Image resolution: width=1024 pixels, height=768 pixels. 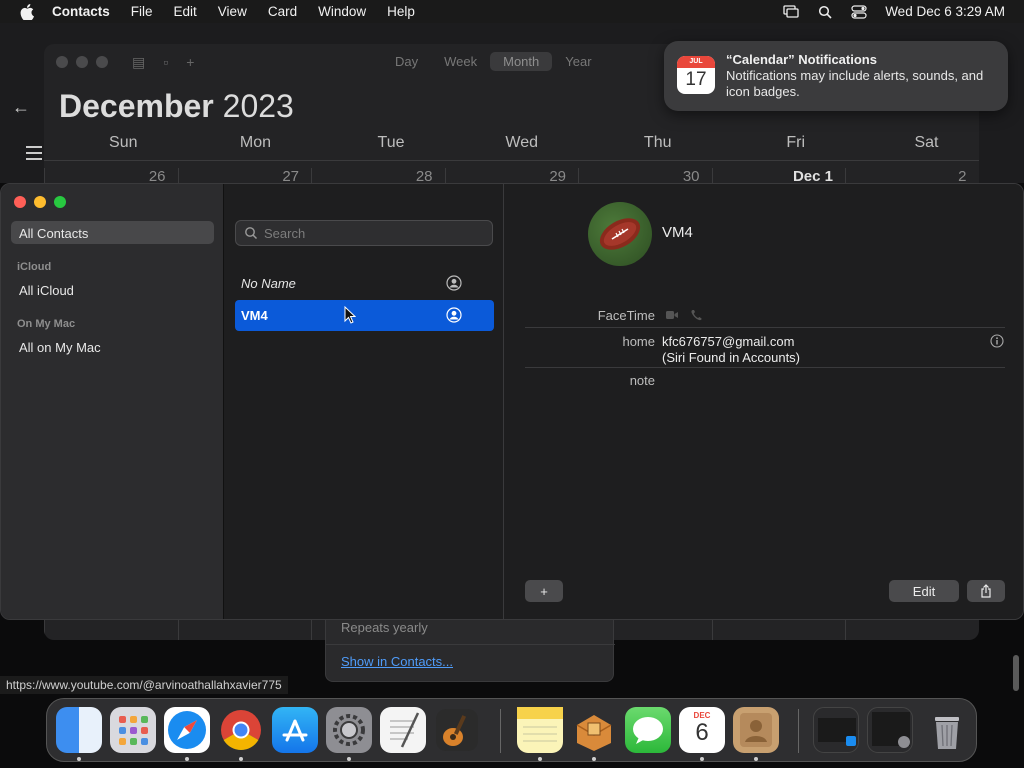 I want to click on contact-row-vm4: VM4, so click(x=364, y=315).